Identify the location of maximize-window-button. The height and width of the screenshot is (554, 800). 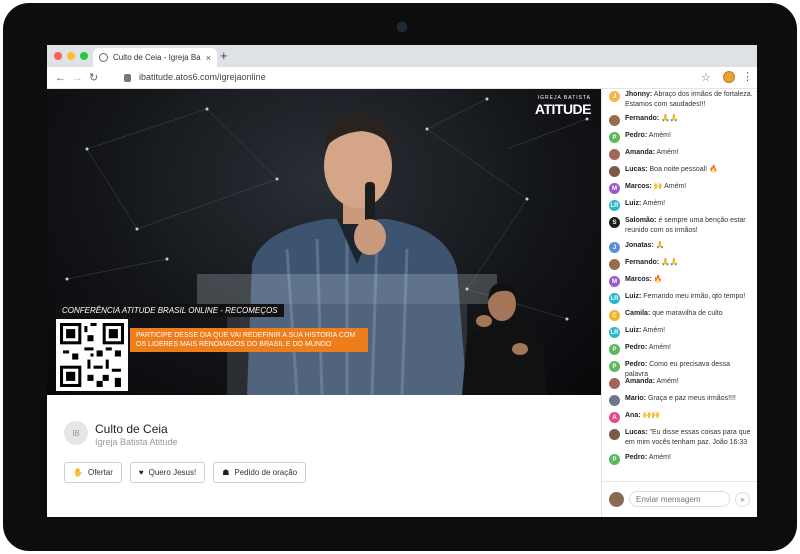
(84, 56).